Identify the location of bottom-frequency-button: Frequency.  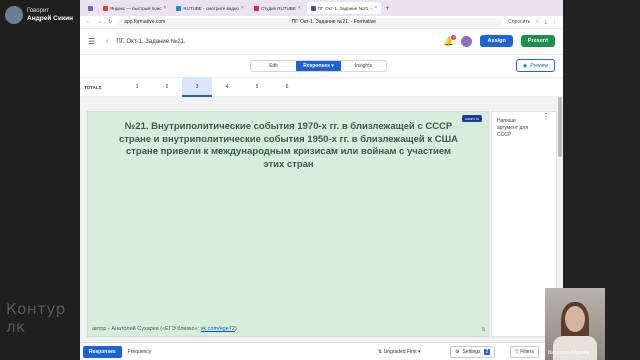
(140, 352).